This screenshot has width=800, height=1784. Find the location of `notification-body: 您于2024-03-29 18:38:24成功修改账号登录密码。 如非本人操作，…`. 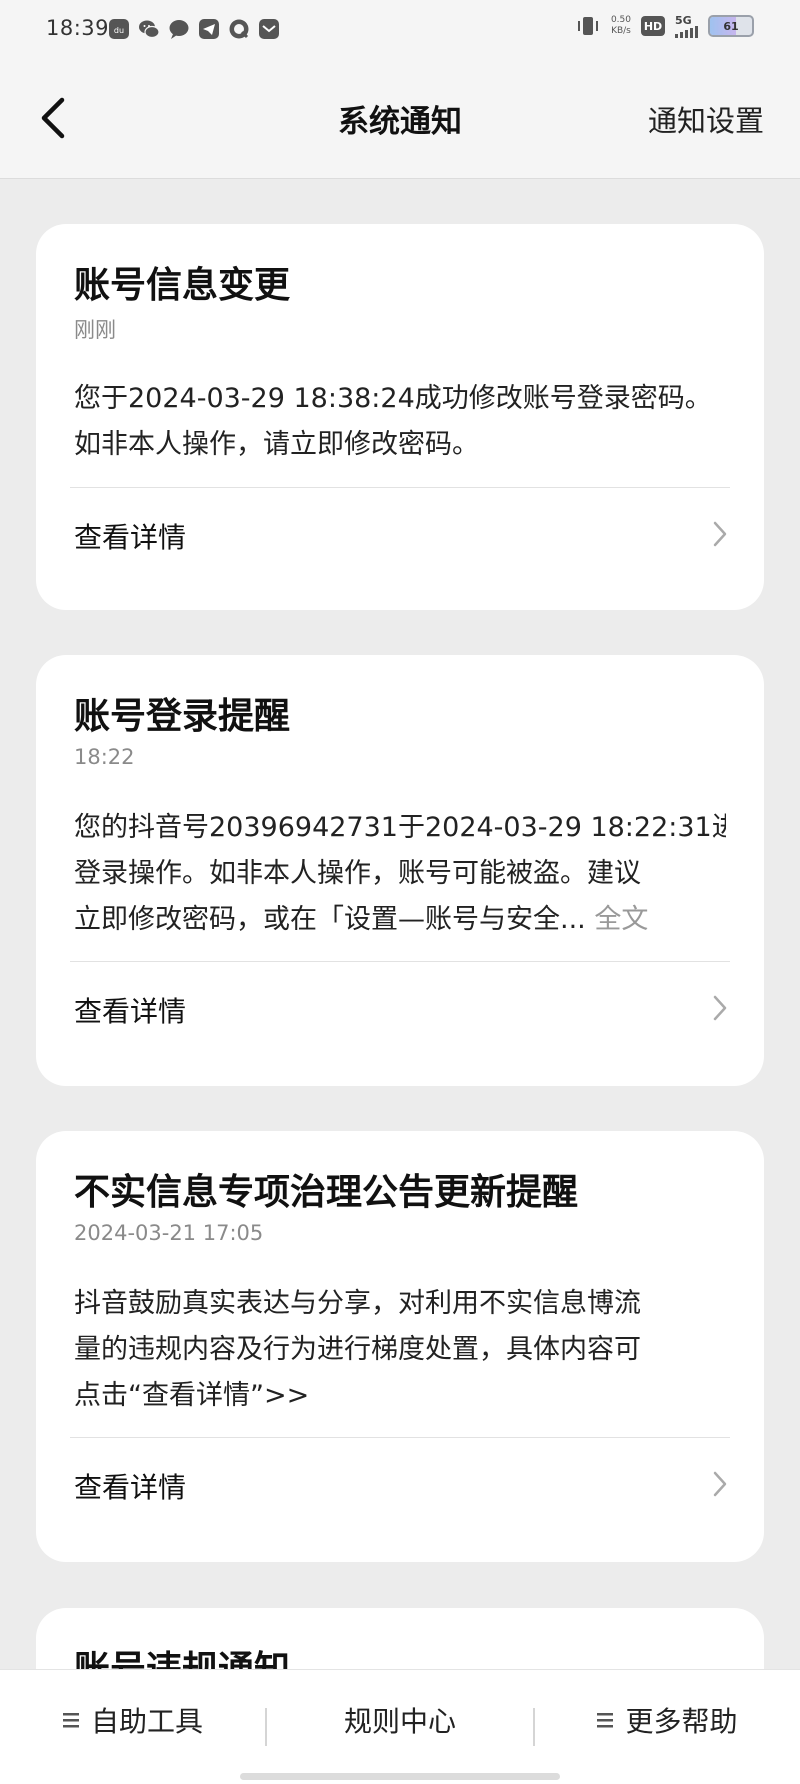

notification-body: 您于2024-03-29 18:38:24成功修改账号登录密码。 如非本人操作，… is located at coordinates (400, 422).